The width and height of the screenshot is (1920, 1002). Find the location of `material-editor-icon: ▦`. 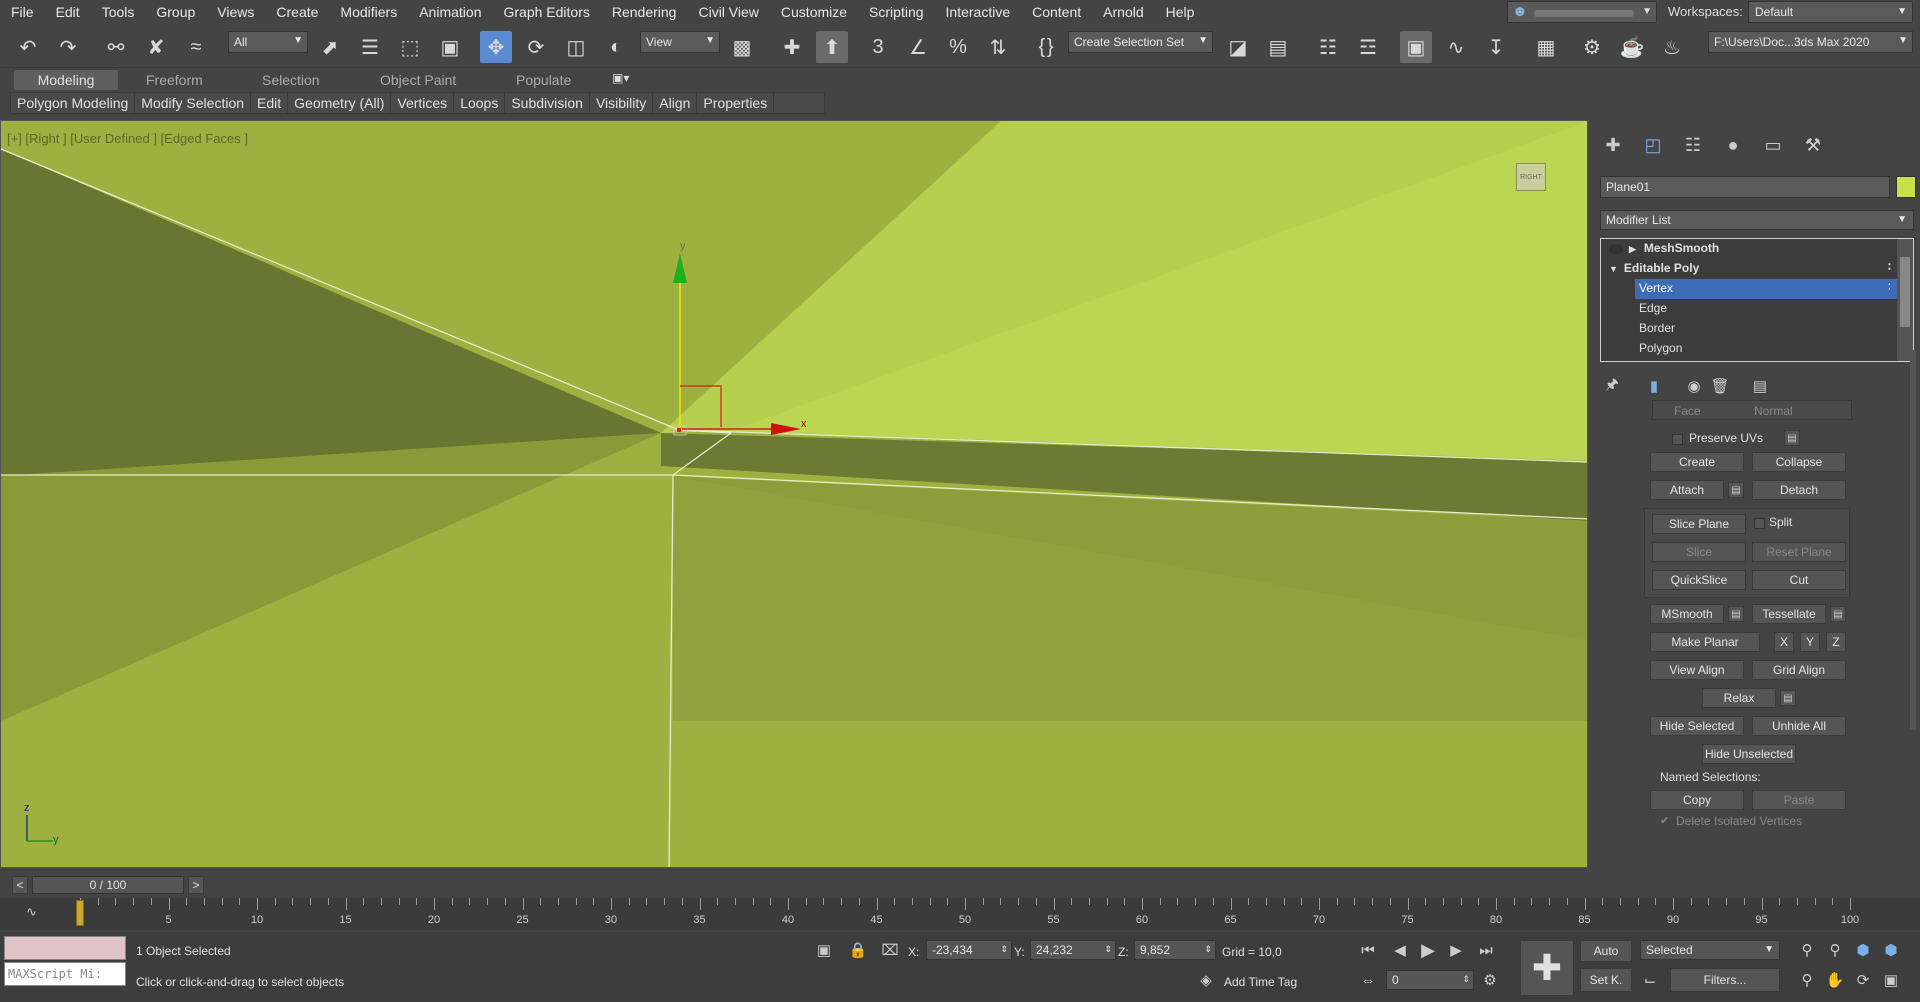

material-editor-icon: ▦ is located at coordinates (1546, 47).